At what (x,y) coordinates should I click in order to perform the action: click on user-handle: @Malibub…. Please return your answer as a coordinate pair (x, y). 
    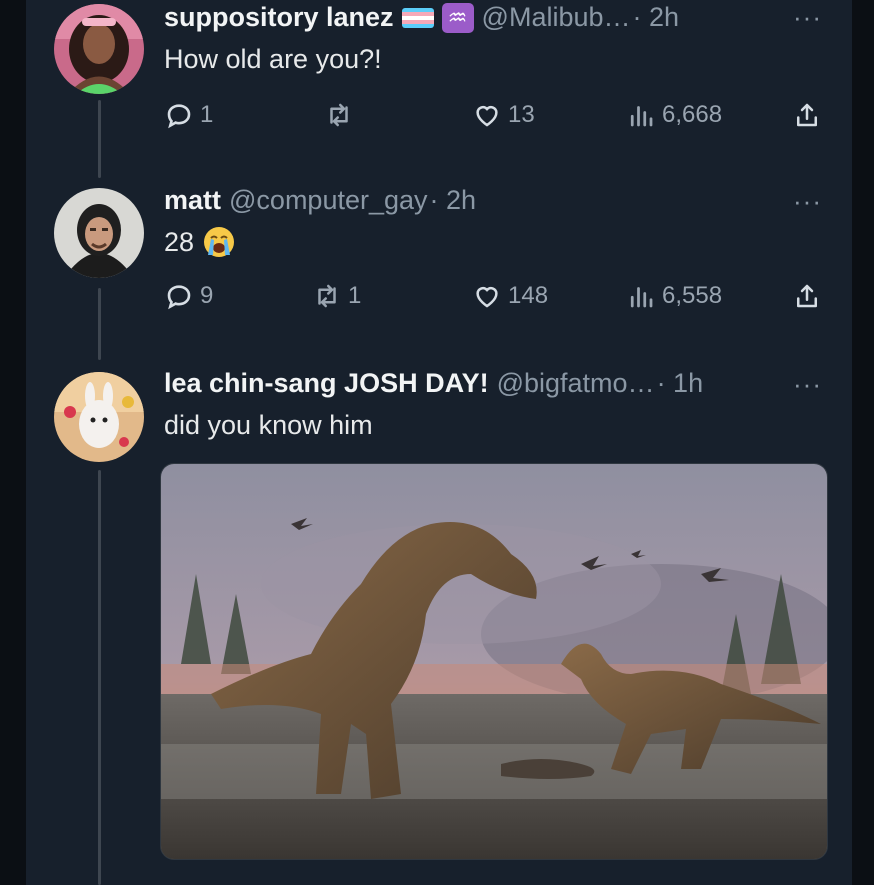
    Looking at the image, I should click on (556, 17).